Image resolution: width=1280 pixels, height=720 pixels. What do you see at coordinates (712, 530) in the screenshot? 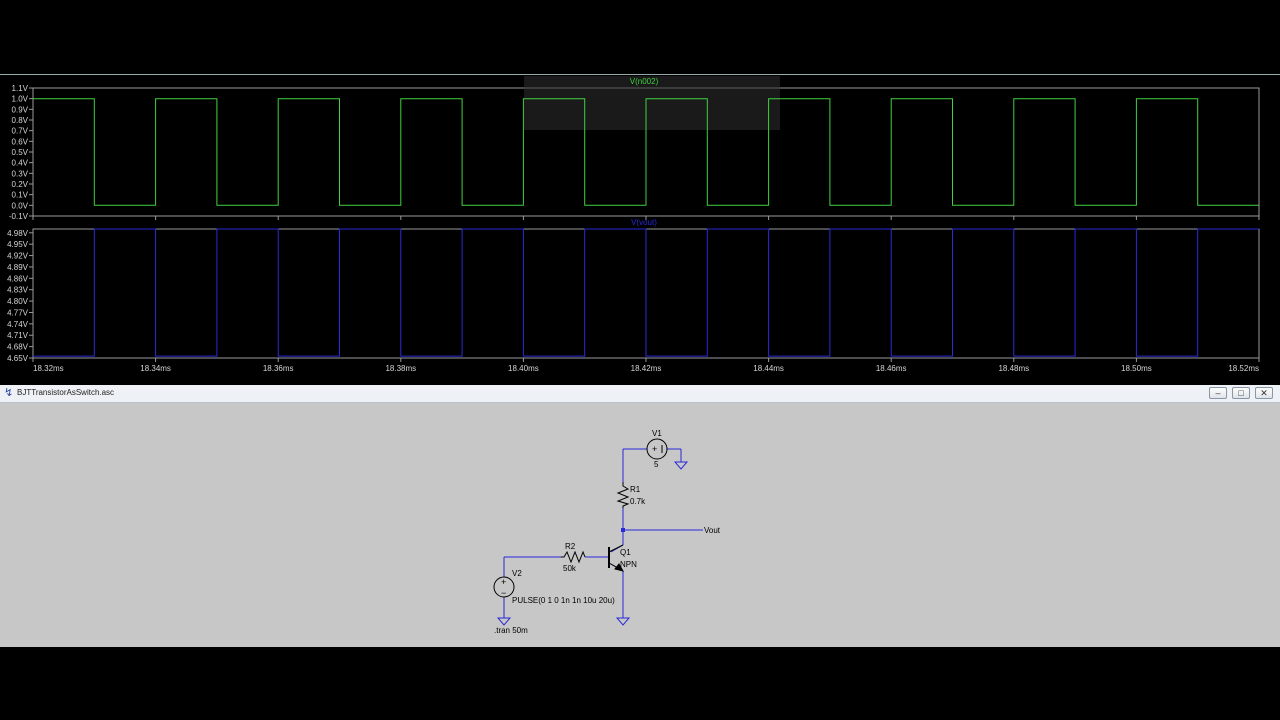
I see `vout-net-label: Vout` at bounding box center [712, 530].